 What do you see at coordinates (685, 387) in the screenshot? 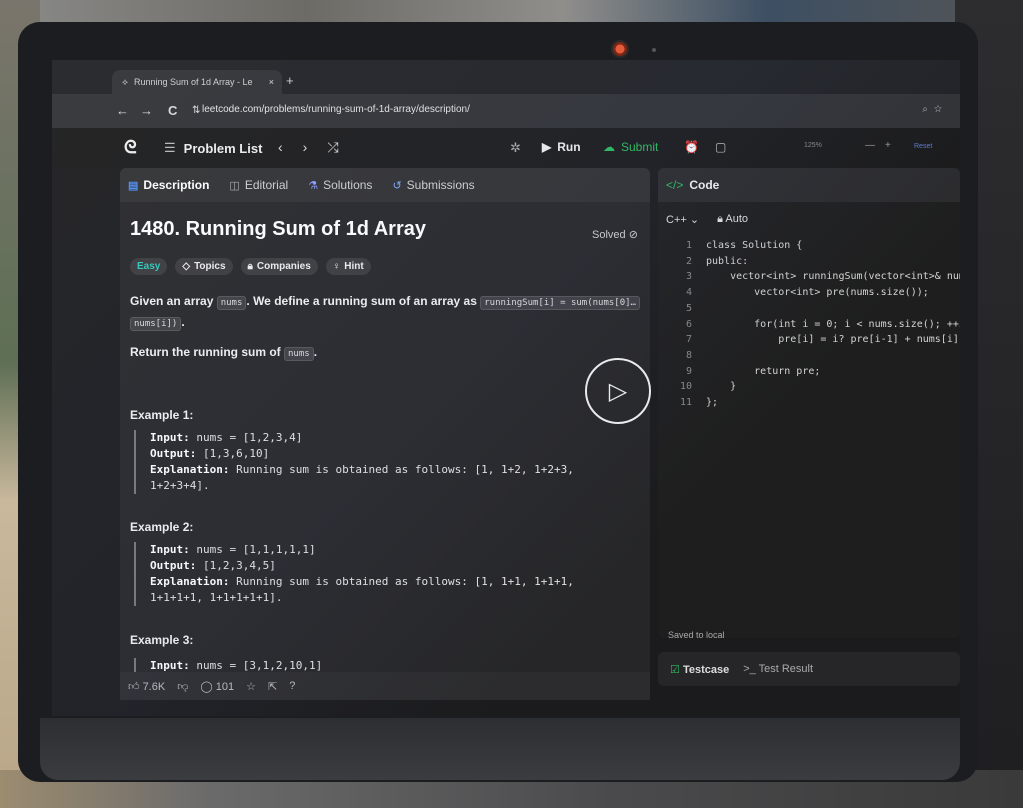
I see `line-number: 10` at bounding box center [685, 387].